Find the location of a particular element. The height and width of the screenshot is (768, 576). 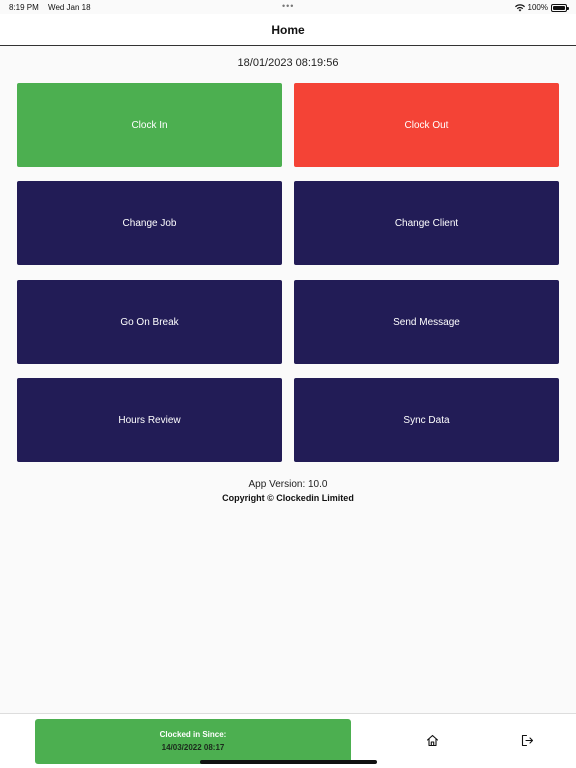

page-title: Home is located at coordinates (288, 30).